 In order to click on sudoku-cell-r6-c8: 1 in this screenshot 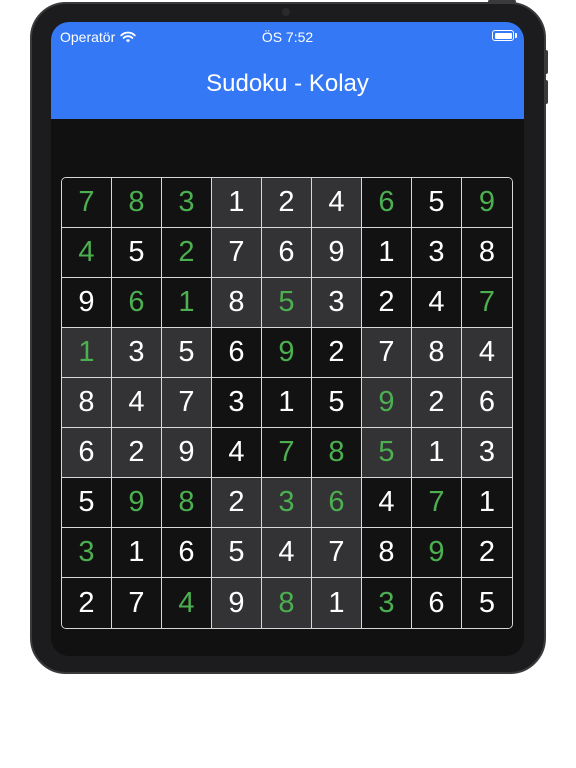, I will do `click(437, 453)`.